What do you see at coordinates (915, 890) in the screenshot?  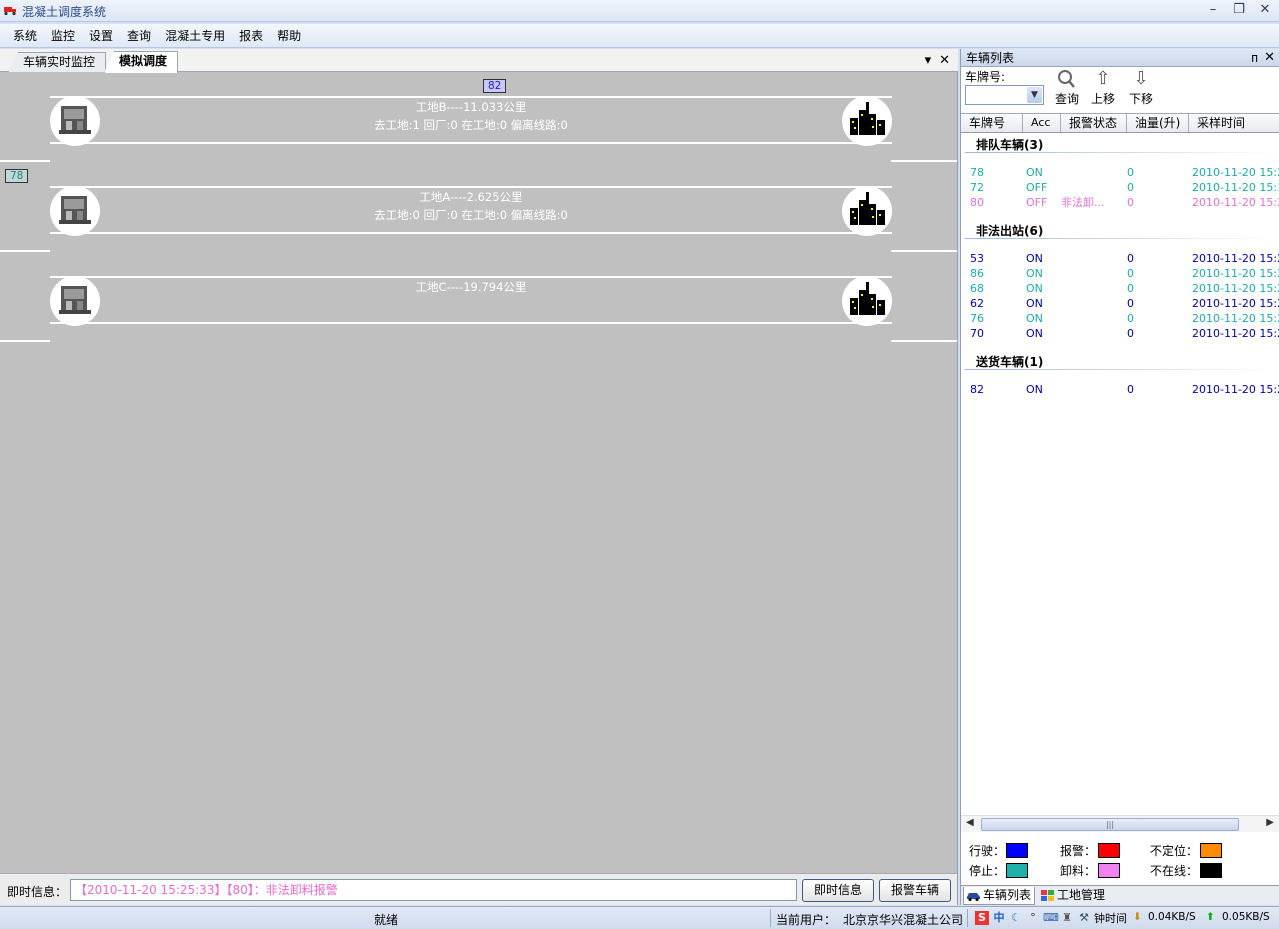 I see `alarm-vehicles-button: 报警车辆` at bounding box center [915, 890].